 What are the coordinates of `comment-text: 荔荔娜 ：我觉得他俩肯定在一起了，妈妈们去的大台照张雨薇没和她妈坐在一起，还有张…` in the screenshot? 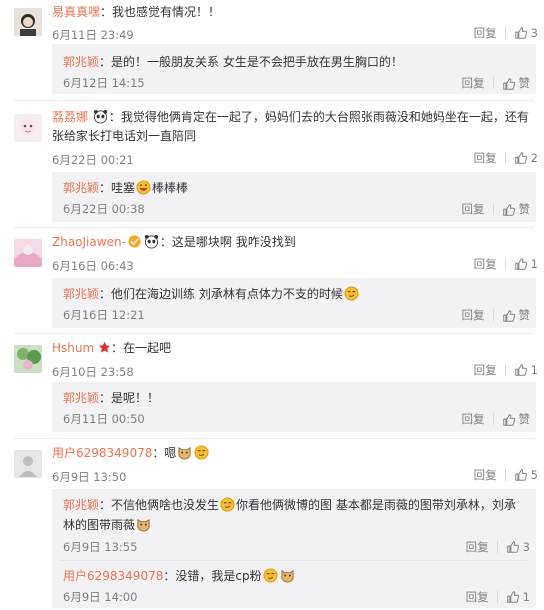 It's located at (290, 126).